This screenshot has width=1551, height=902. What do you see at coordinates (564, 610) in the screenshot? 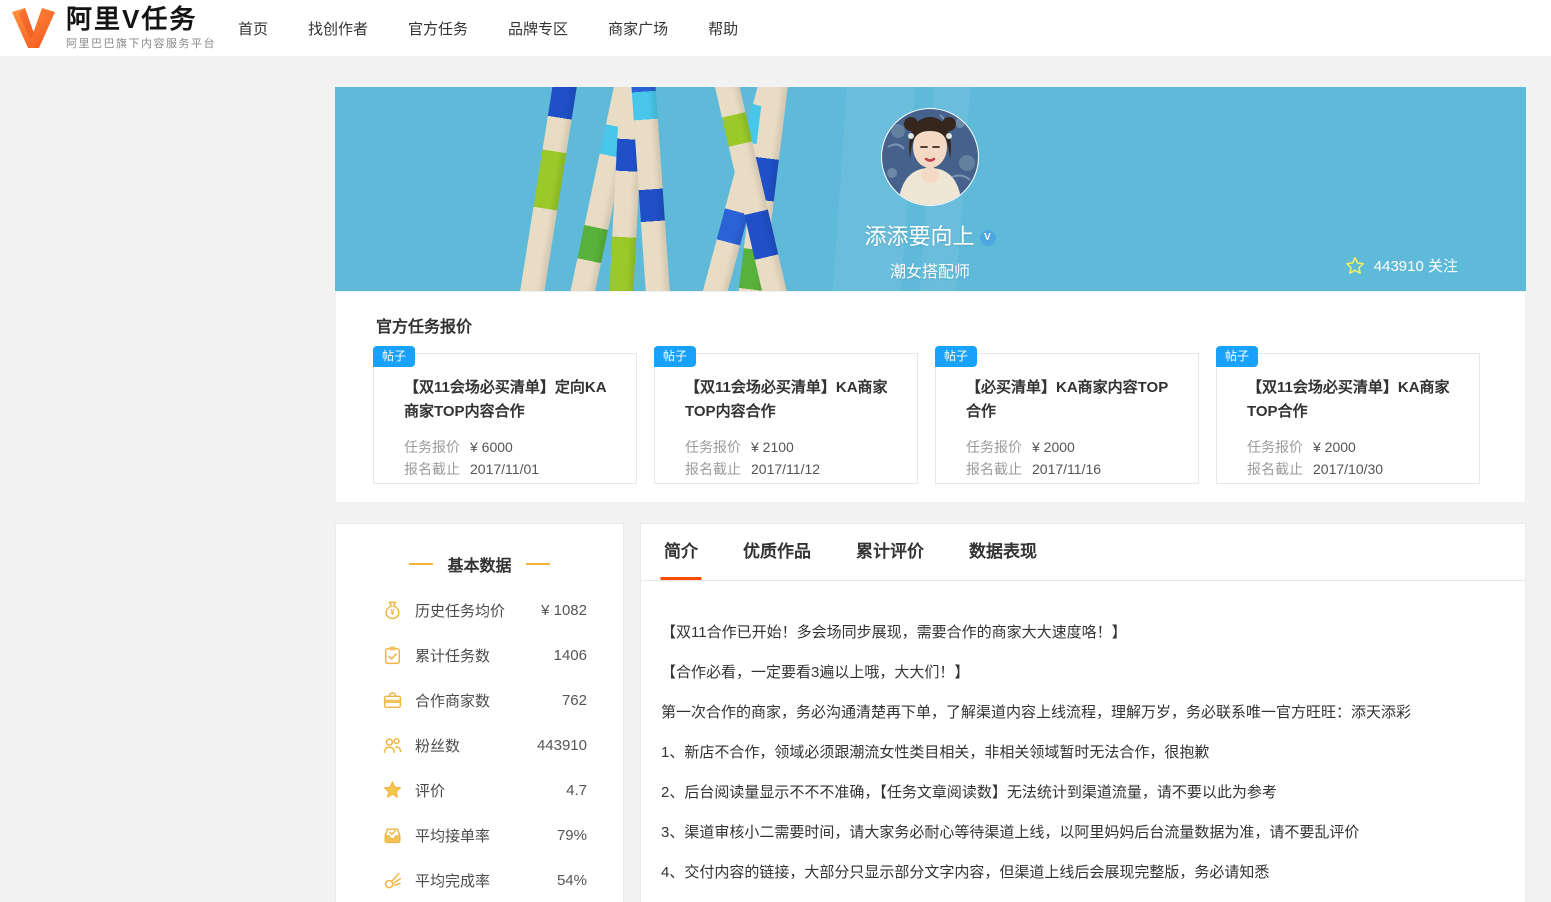
I see `stat-value: ¥ 1082` at bounding box center [564, 610].